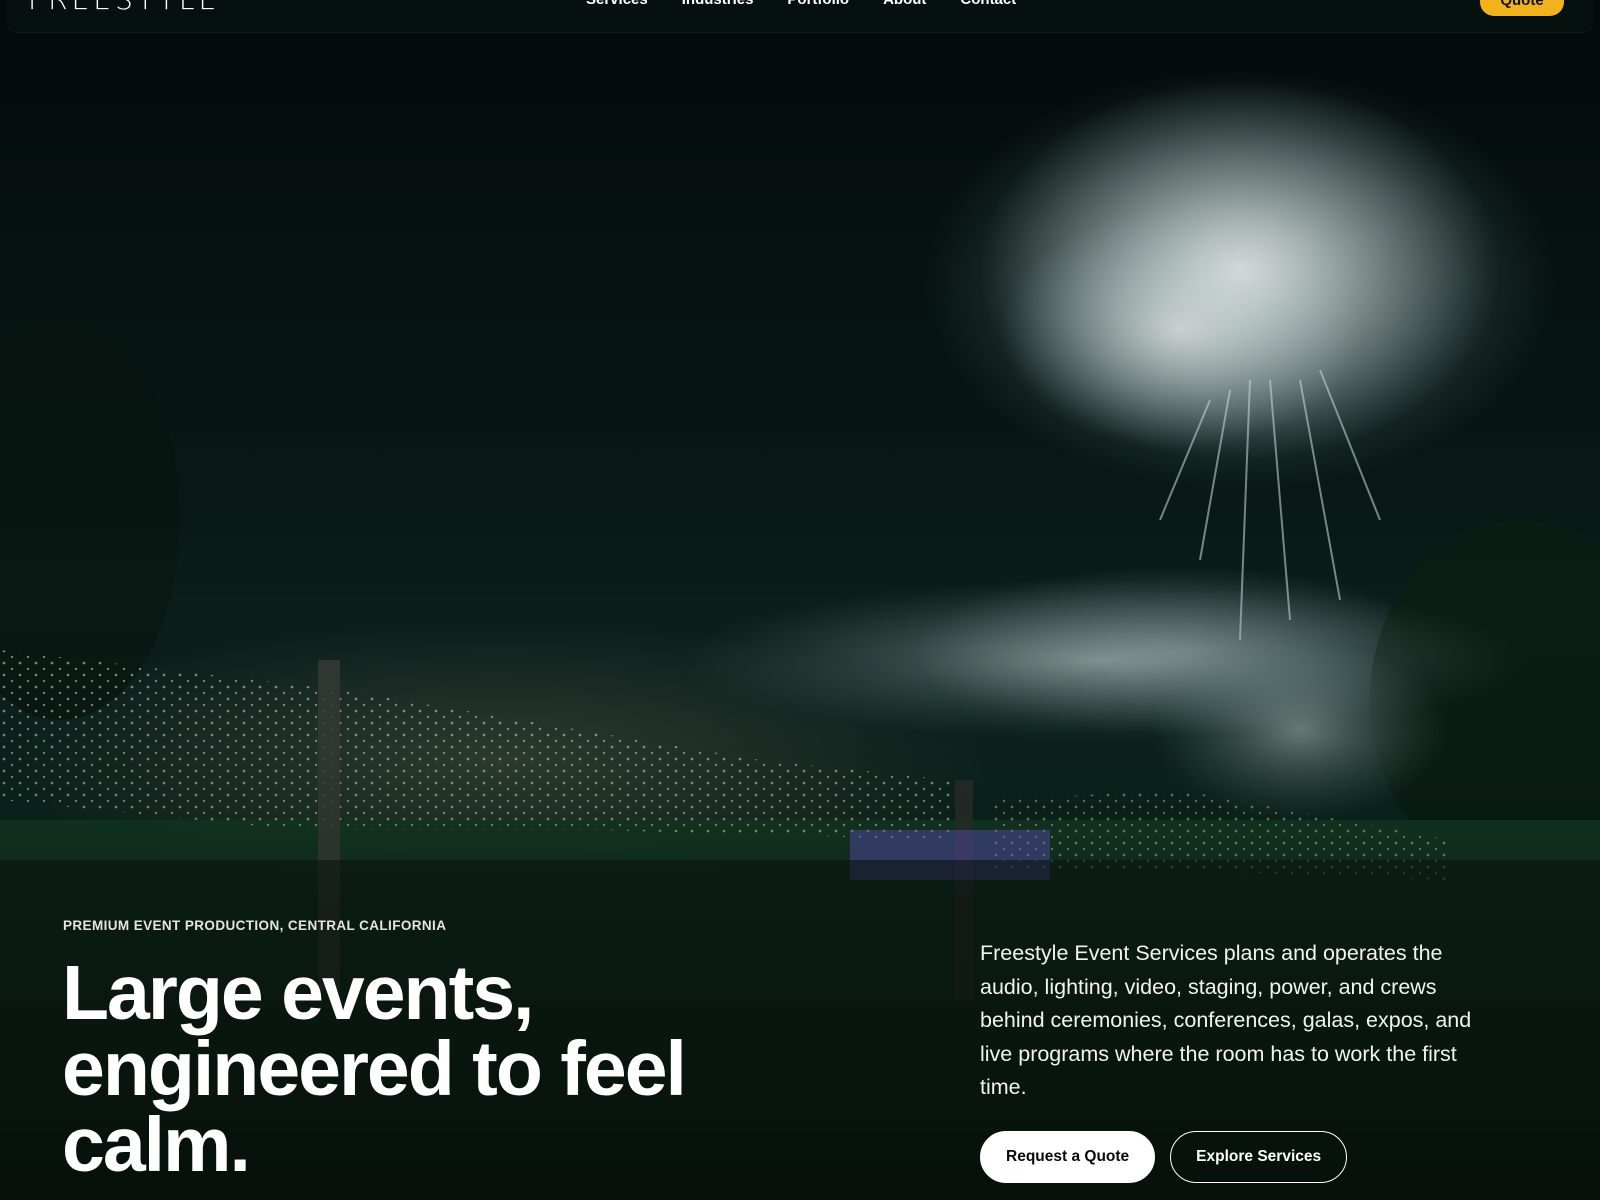 The image size is (1600, 1200). I want to click on hero-title-line-1: Large events,, so click(298, 993).